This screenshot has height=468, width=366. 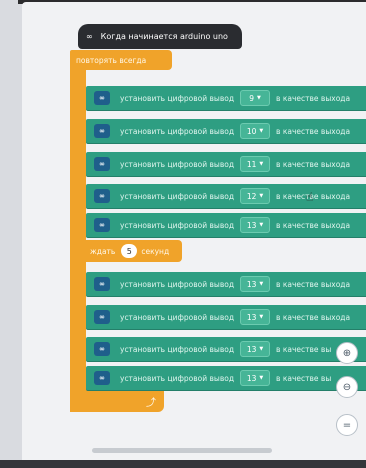 I want to click on repeat-forever-label: повторять всегда, so click(x=111, y=60).